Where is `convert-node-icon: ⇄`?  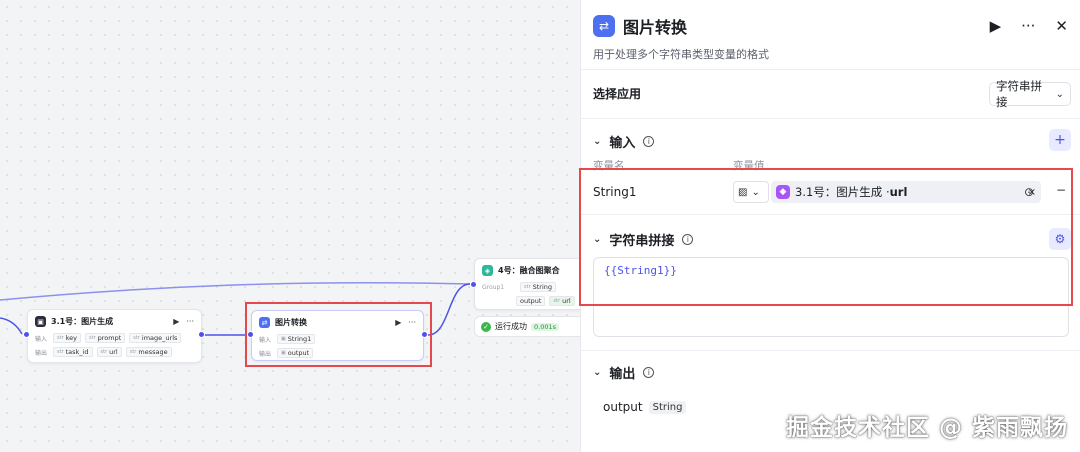
convert-node-icon: ⇄ is located at coordinates (604, 26).